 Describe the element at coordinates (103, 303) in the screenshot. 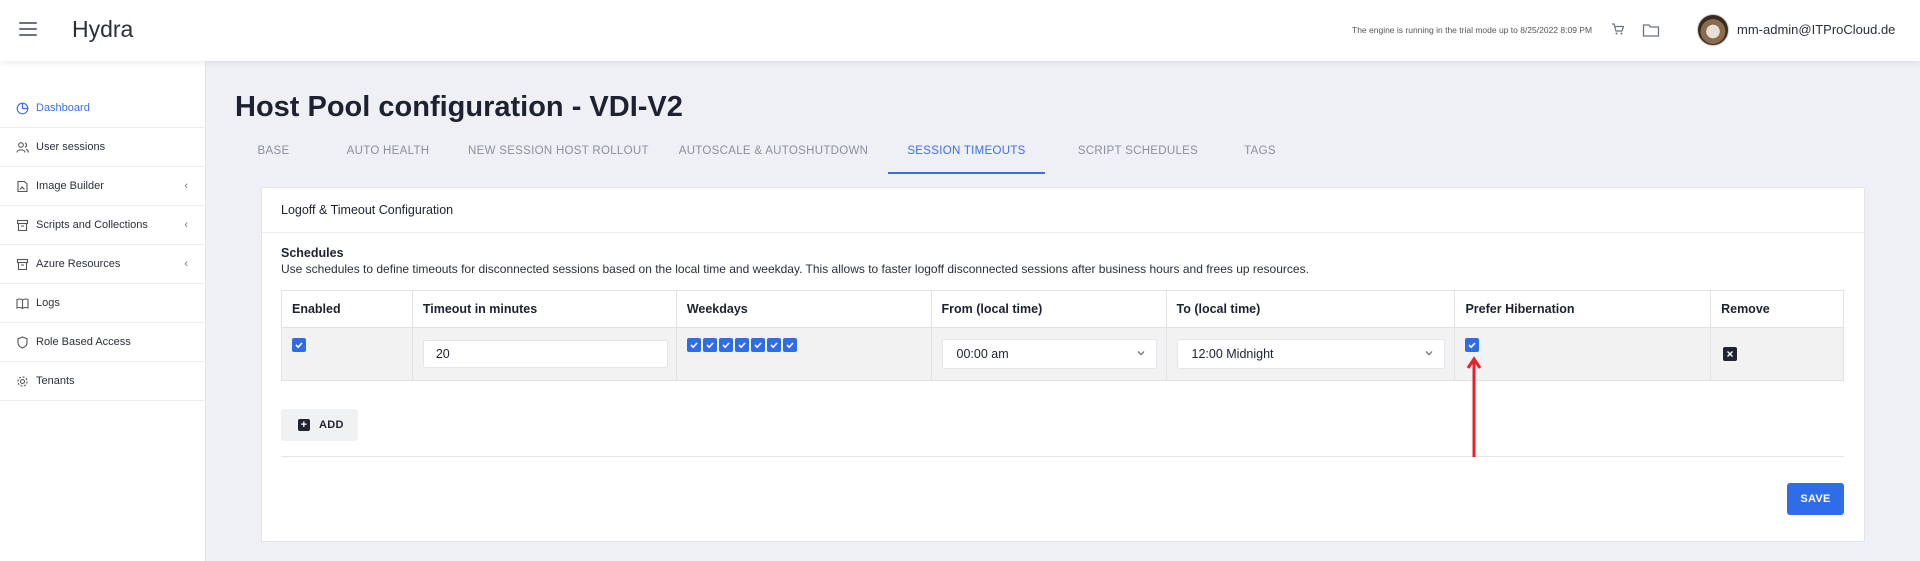

I see `sidebar-item-logs: Logs` at that location.